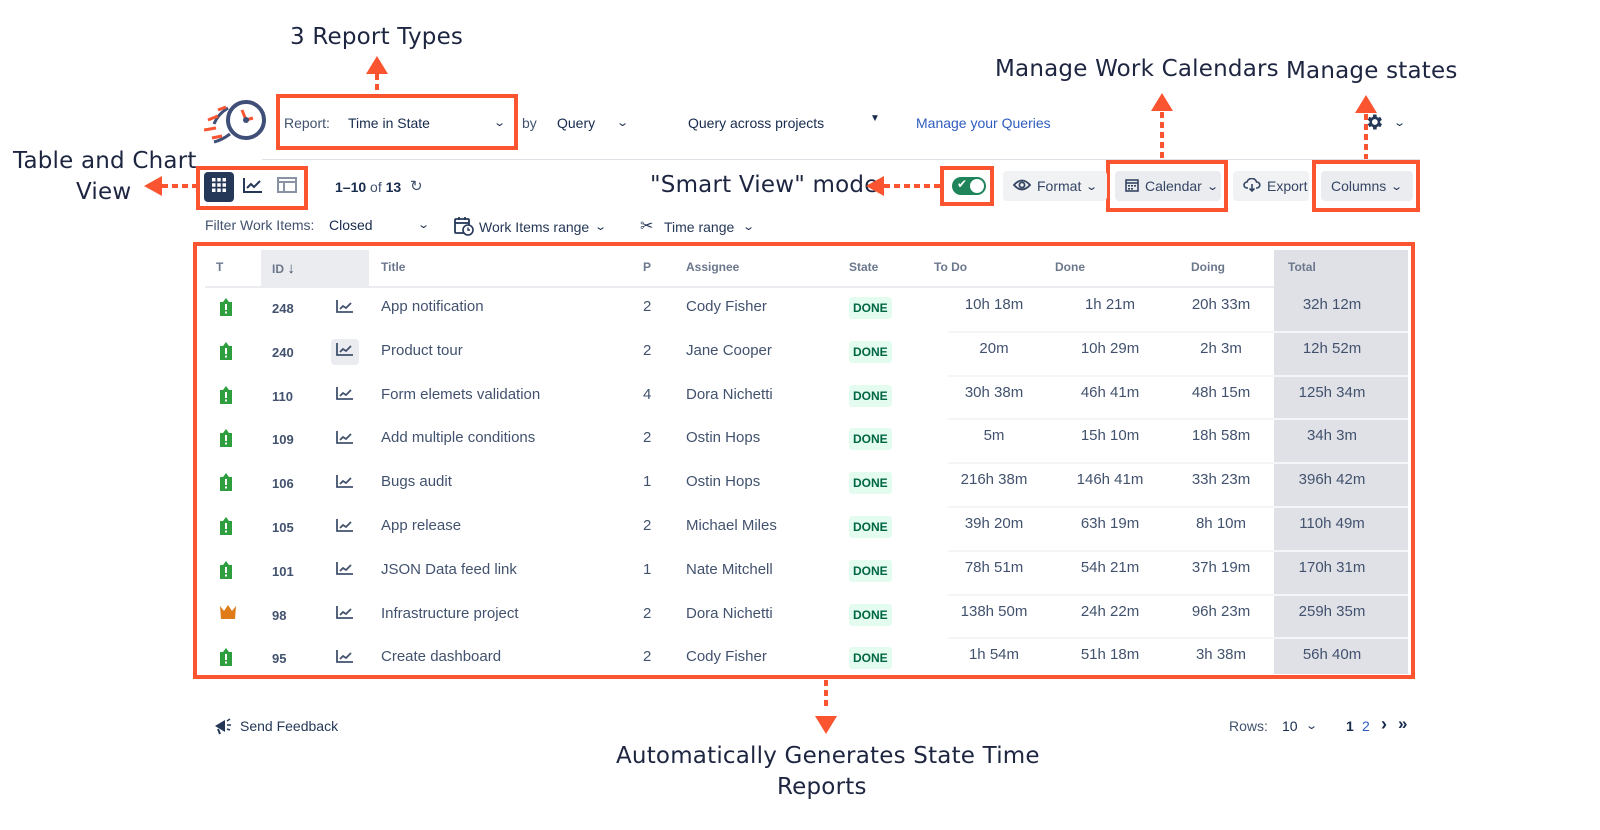 The width and height of the screenshot is (1600, 830). I want to click on row-done-time: 51h 18m, so click(1110, 655).